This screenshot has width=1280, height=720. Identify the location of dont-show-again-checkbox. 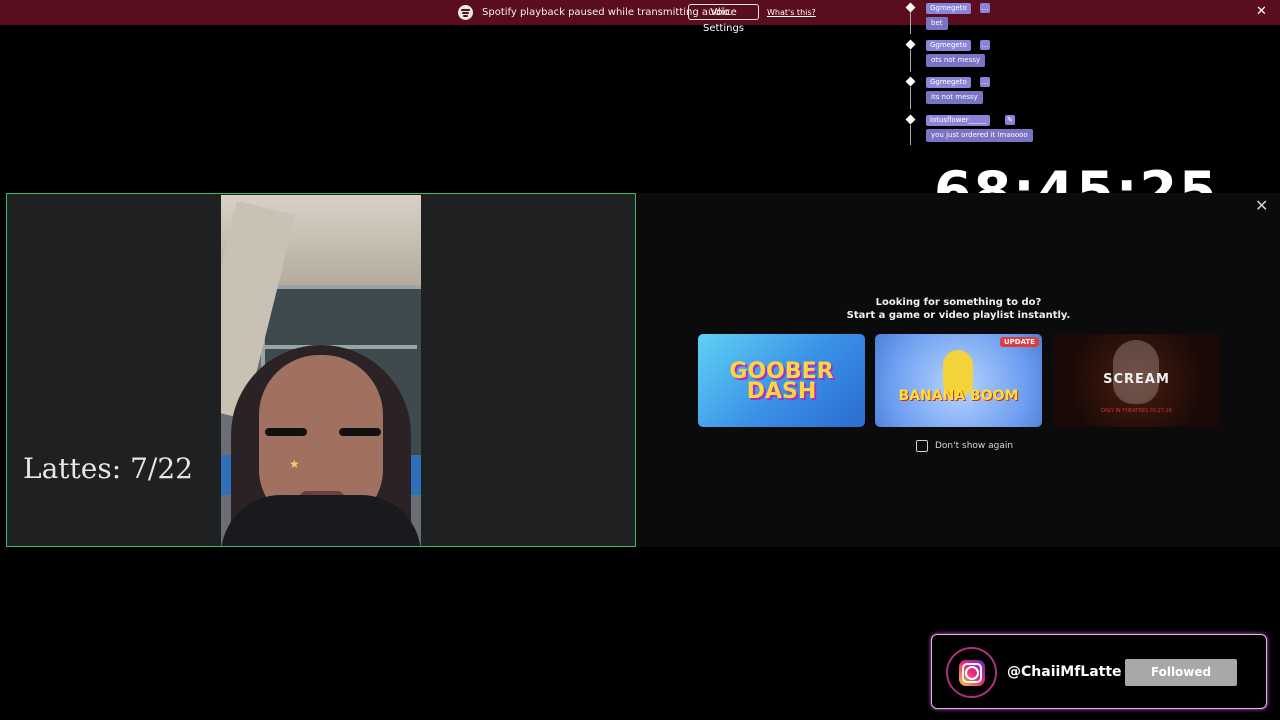
(922, 446).